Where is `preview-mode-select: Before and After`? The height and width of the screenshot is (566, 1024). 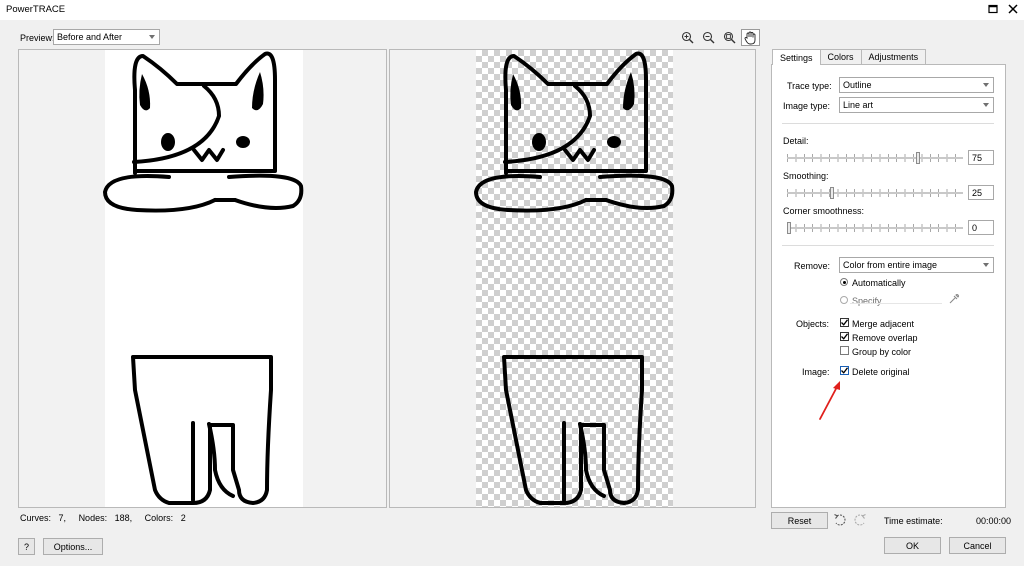 preview-mode-select: Before and After is located at coordinates (106, 37).